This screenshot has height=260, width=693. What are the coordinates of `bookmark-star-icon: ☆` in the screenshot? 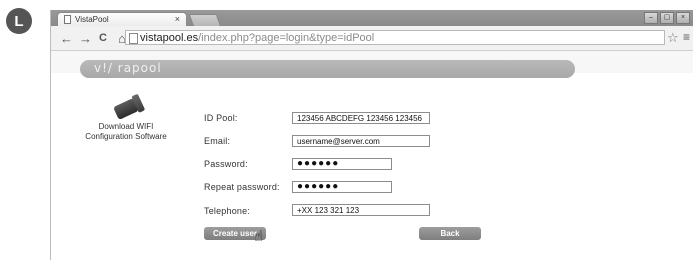 It's located at (673, 38).